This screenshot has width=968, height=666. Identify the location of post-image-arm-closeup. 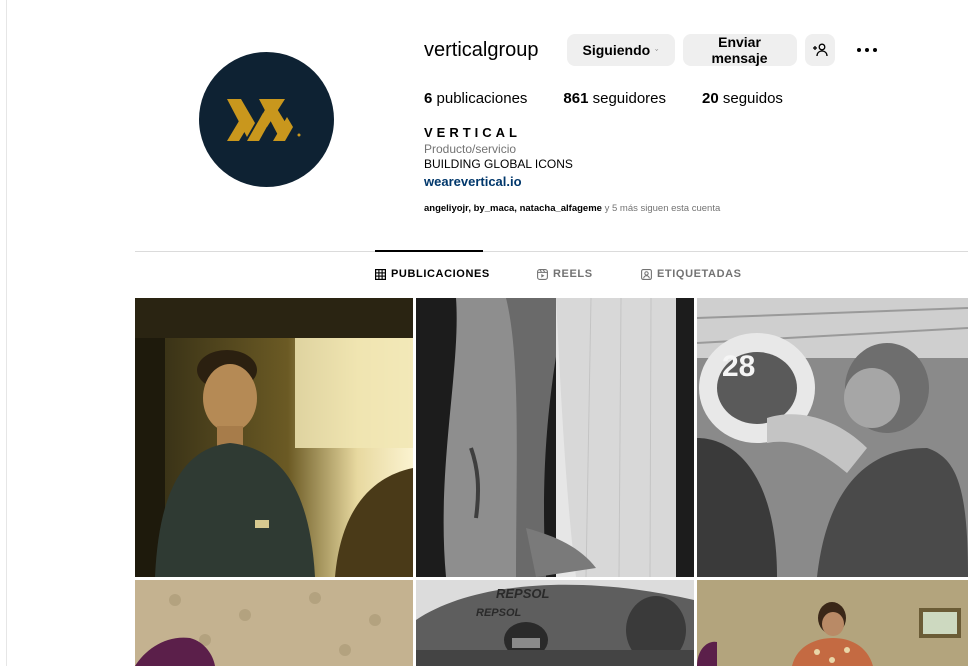
(555, 437).